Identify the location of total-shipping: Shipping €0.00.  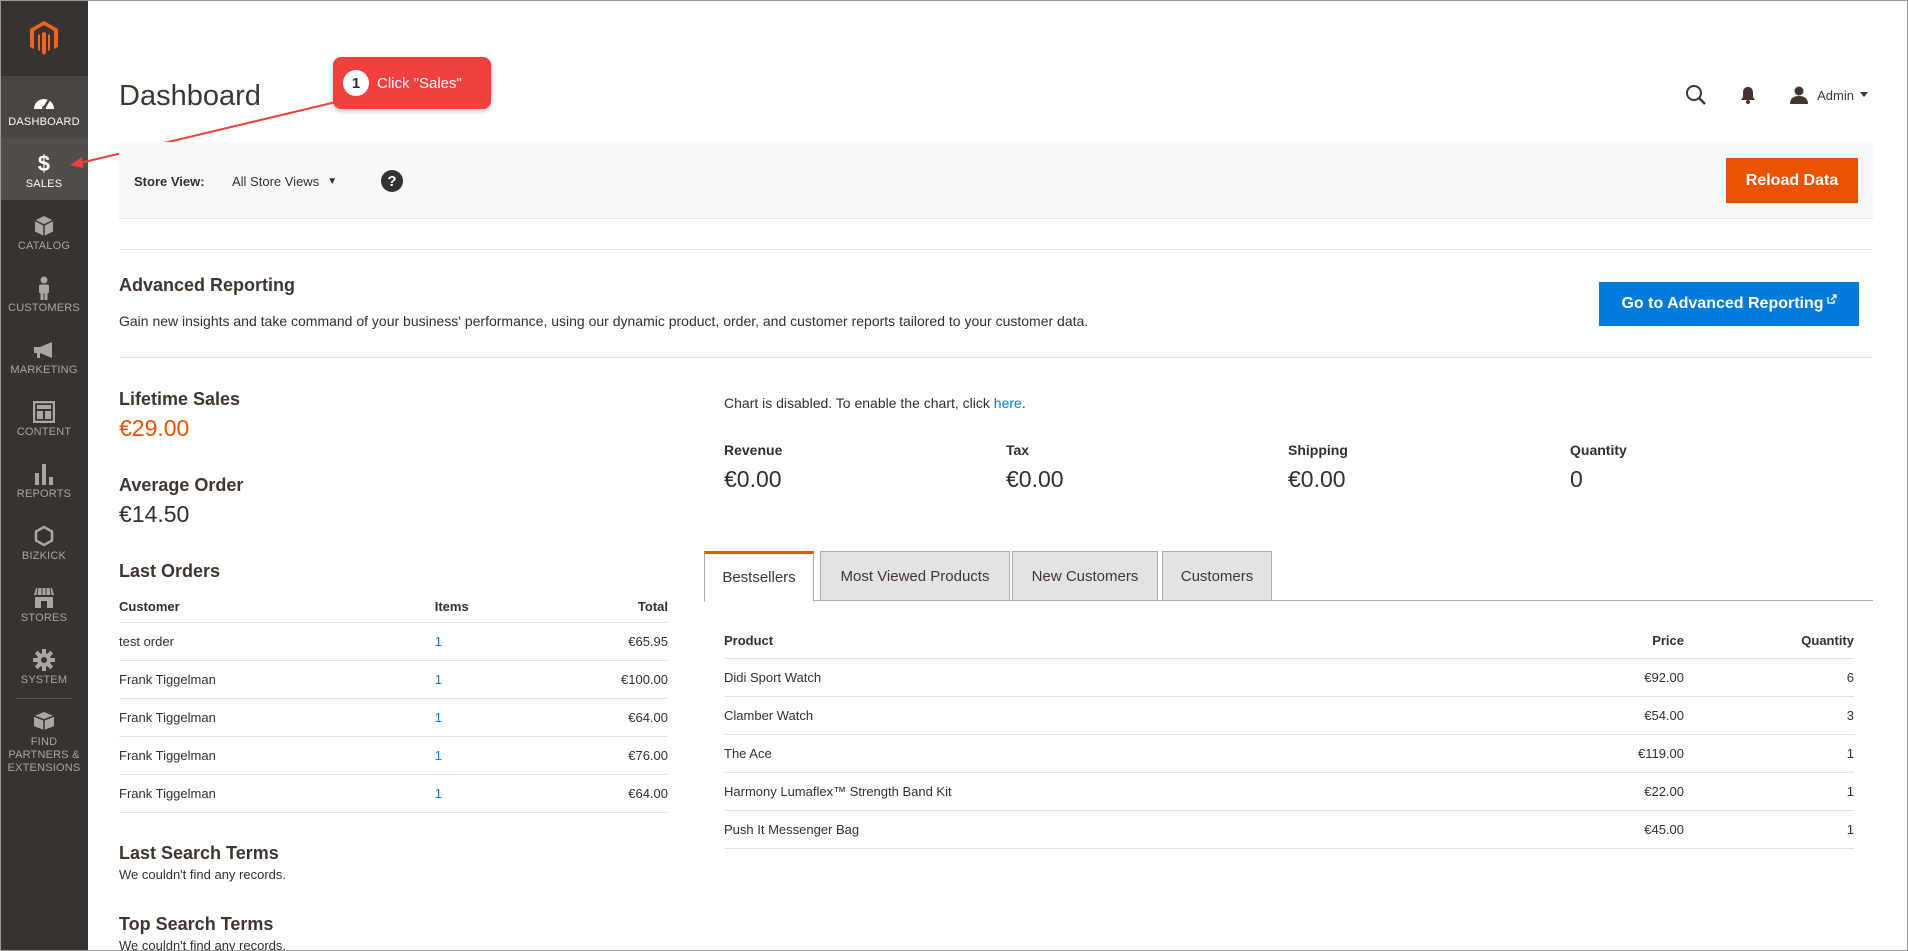
(1318, 467).